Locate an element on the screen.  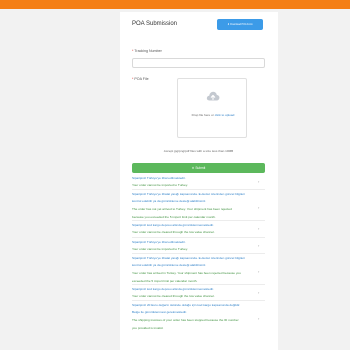
submit-label: Submit is located at coordinates (200, 168).